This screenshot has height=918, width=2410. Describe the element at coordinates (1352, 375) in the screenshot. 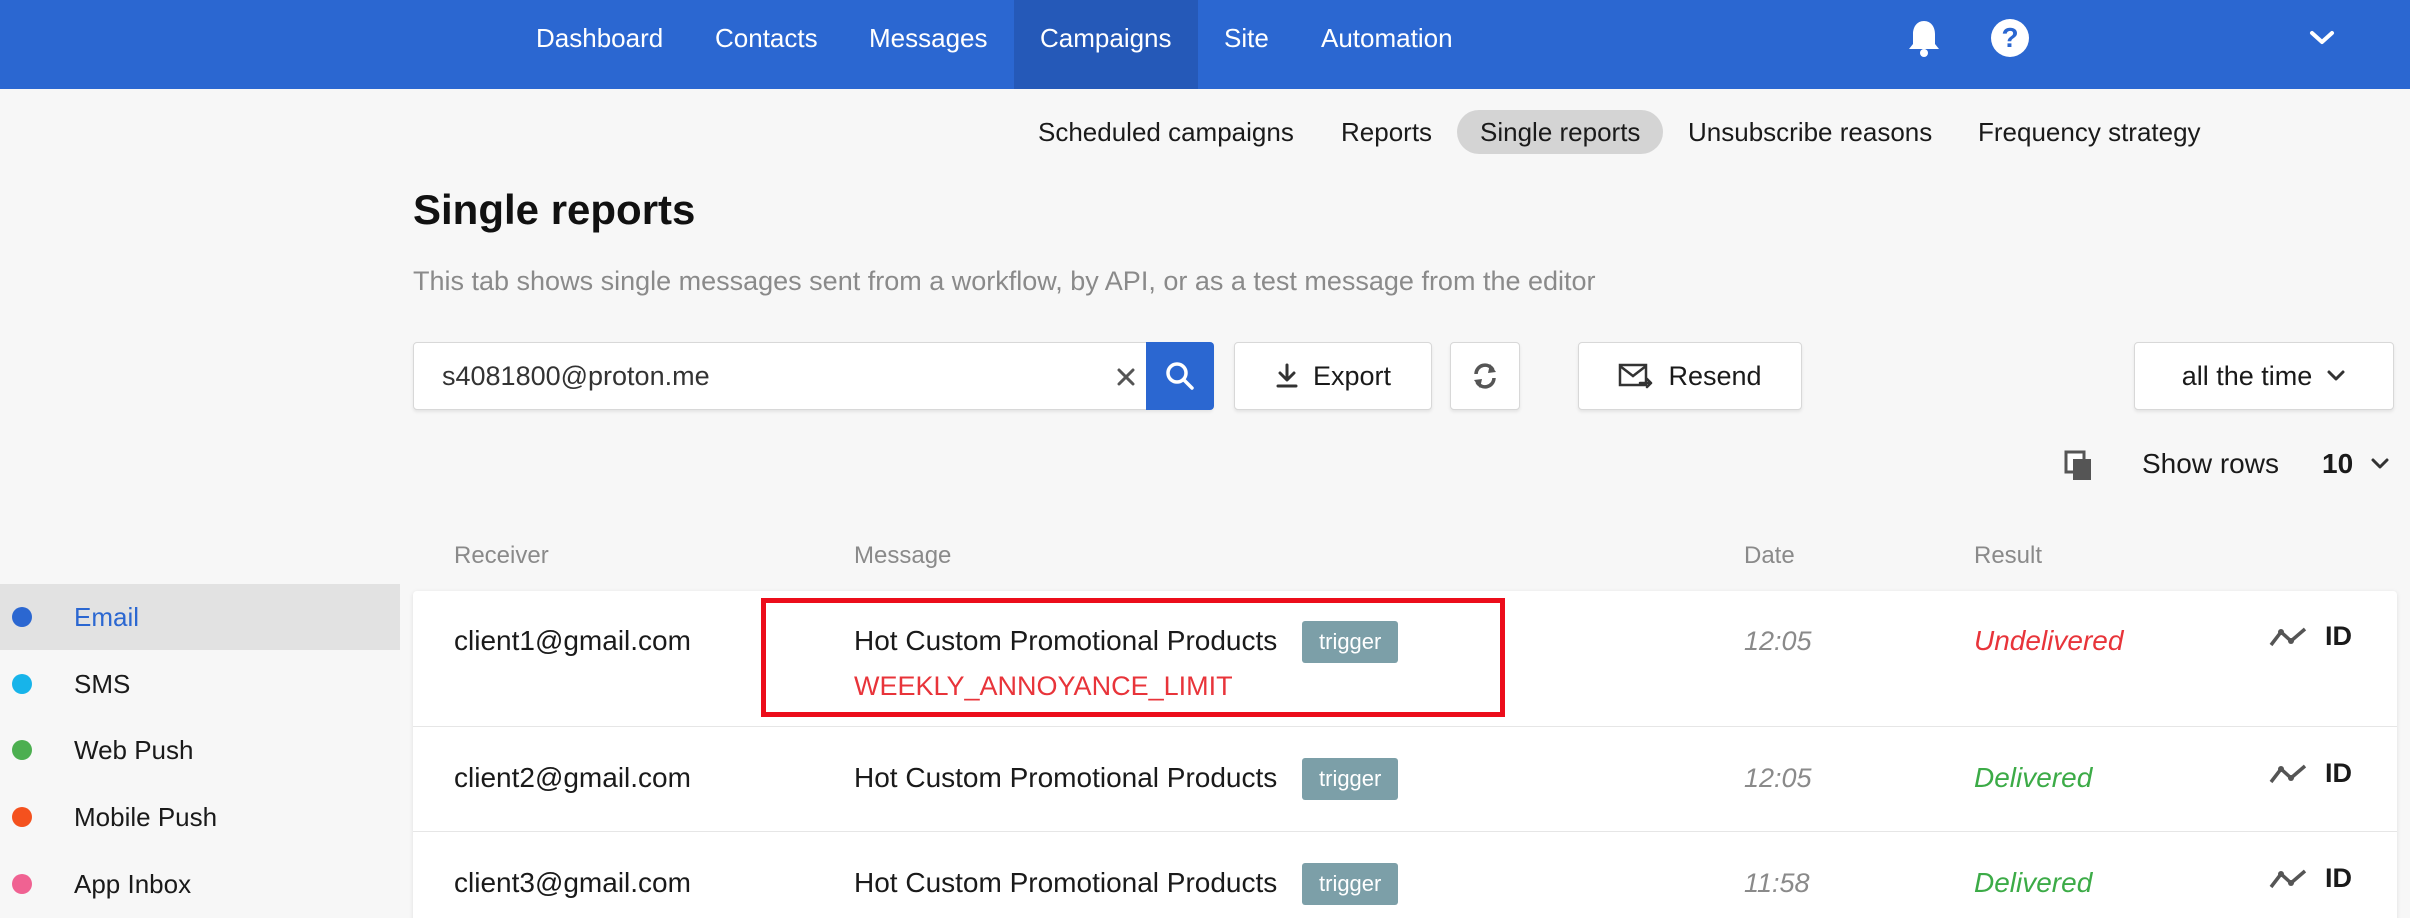

I see `export-label: Export` at that location.